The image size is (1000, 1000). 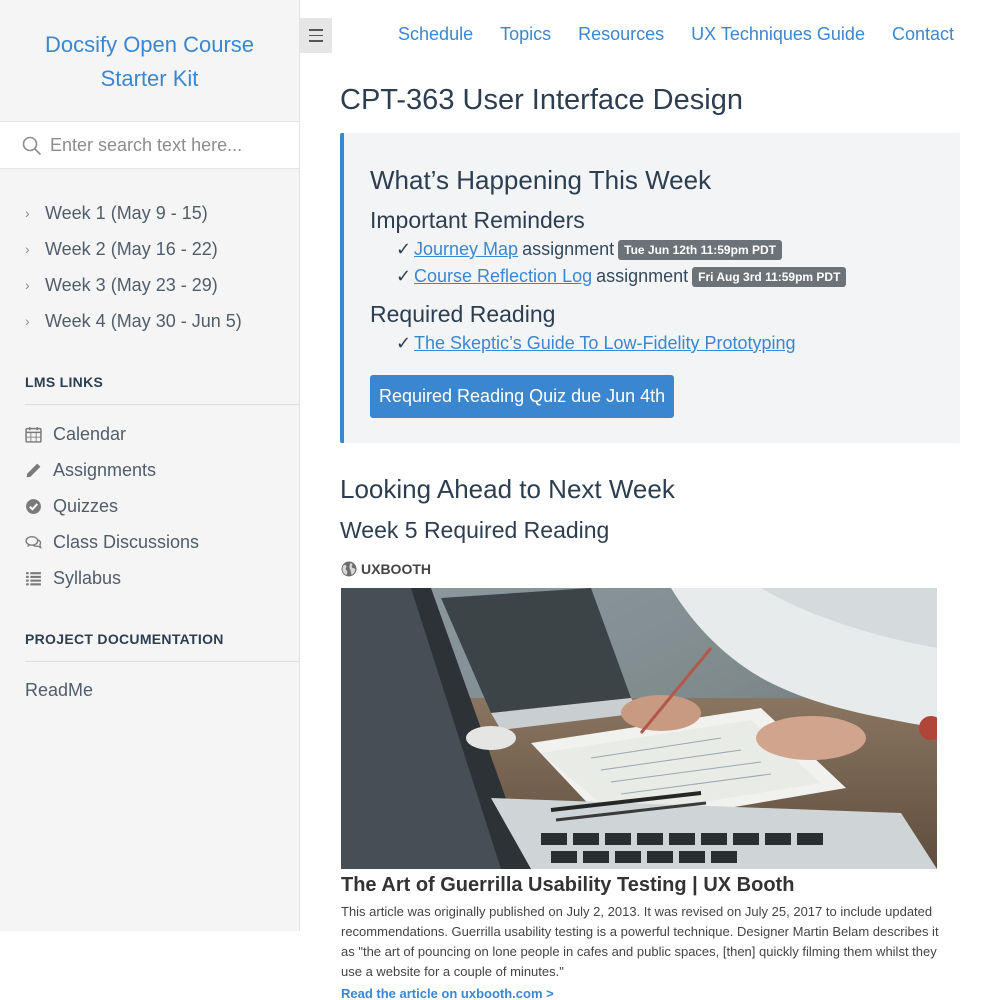 What do you see at coordinates (33, 470) in the screenshot?
I see `pencil-icon` at bounding box center [33, 470].